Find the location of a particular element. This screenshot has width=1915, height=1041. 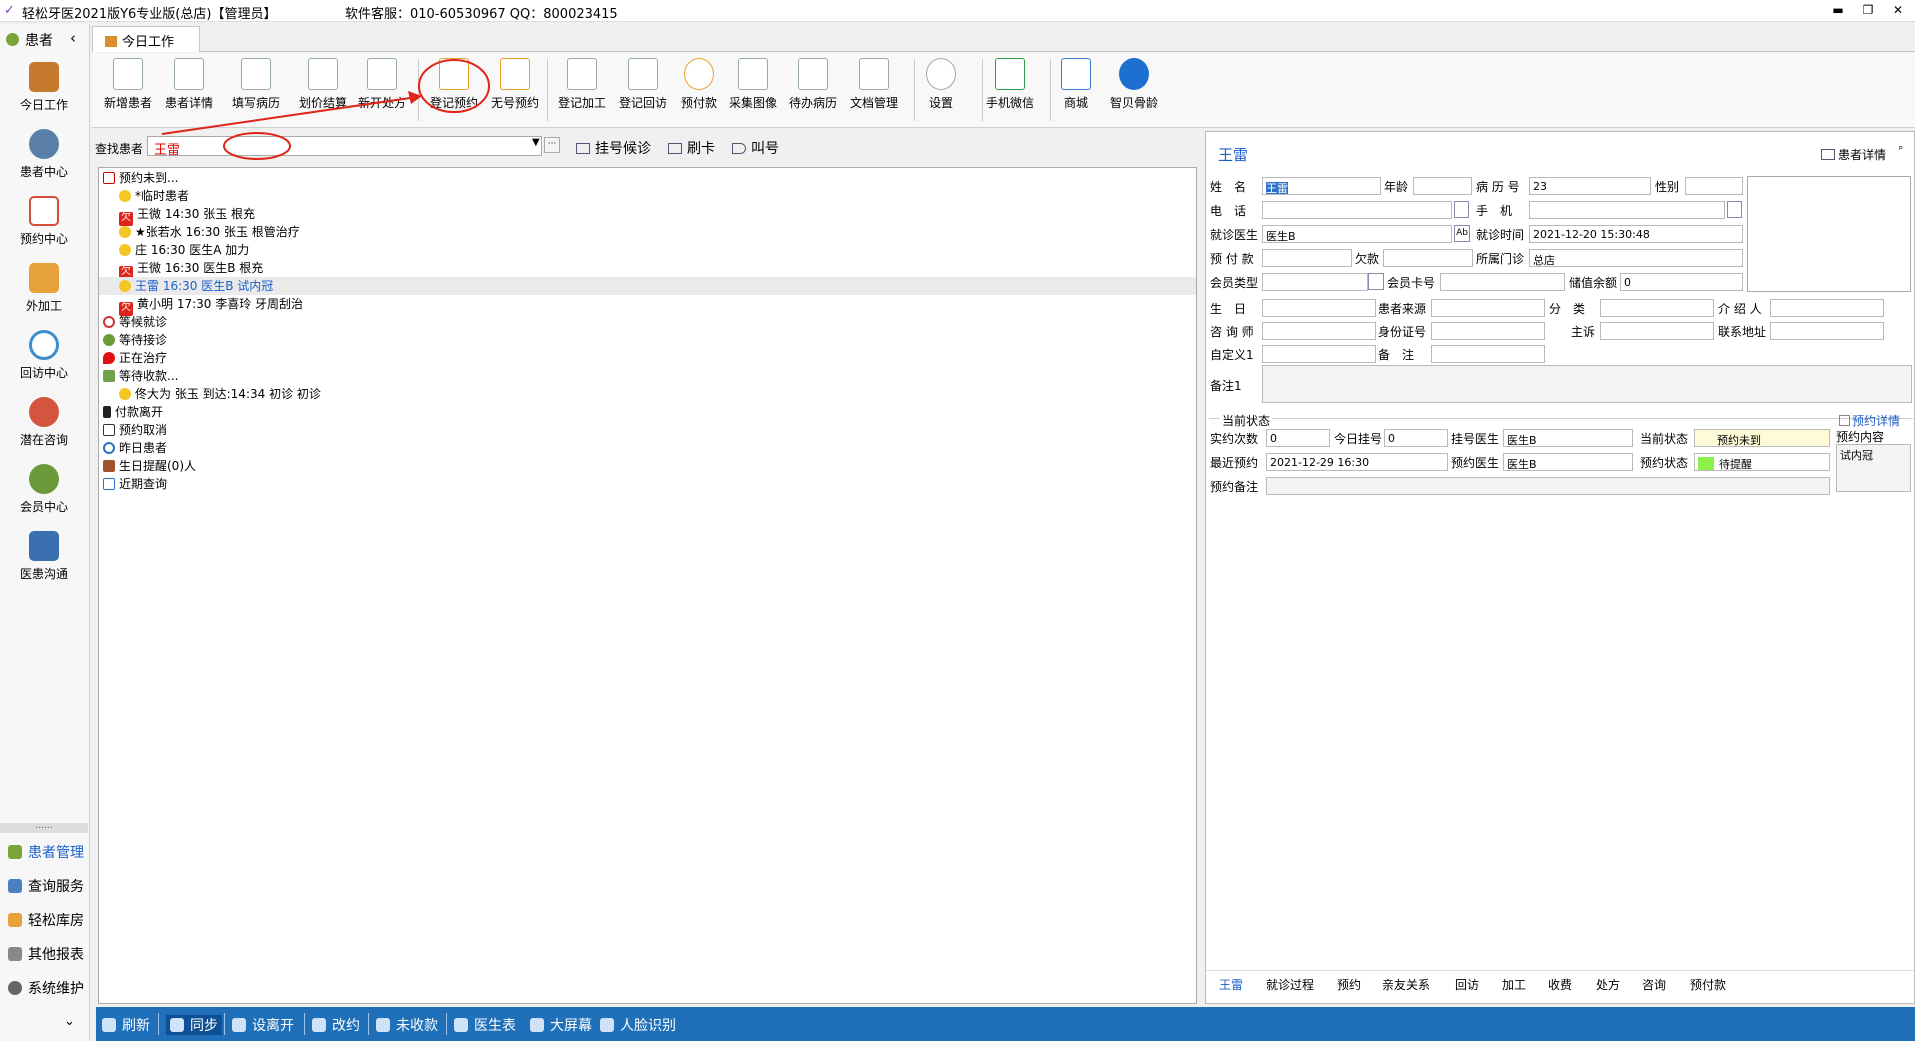

birthday-field is located at coordinates (1319, 308).